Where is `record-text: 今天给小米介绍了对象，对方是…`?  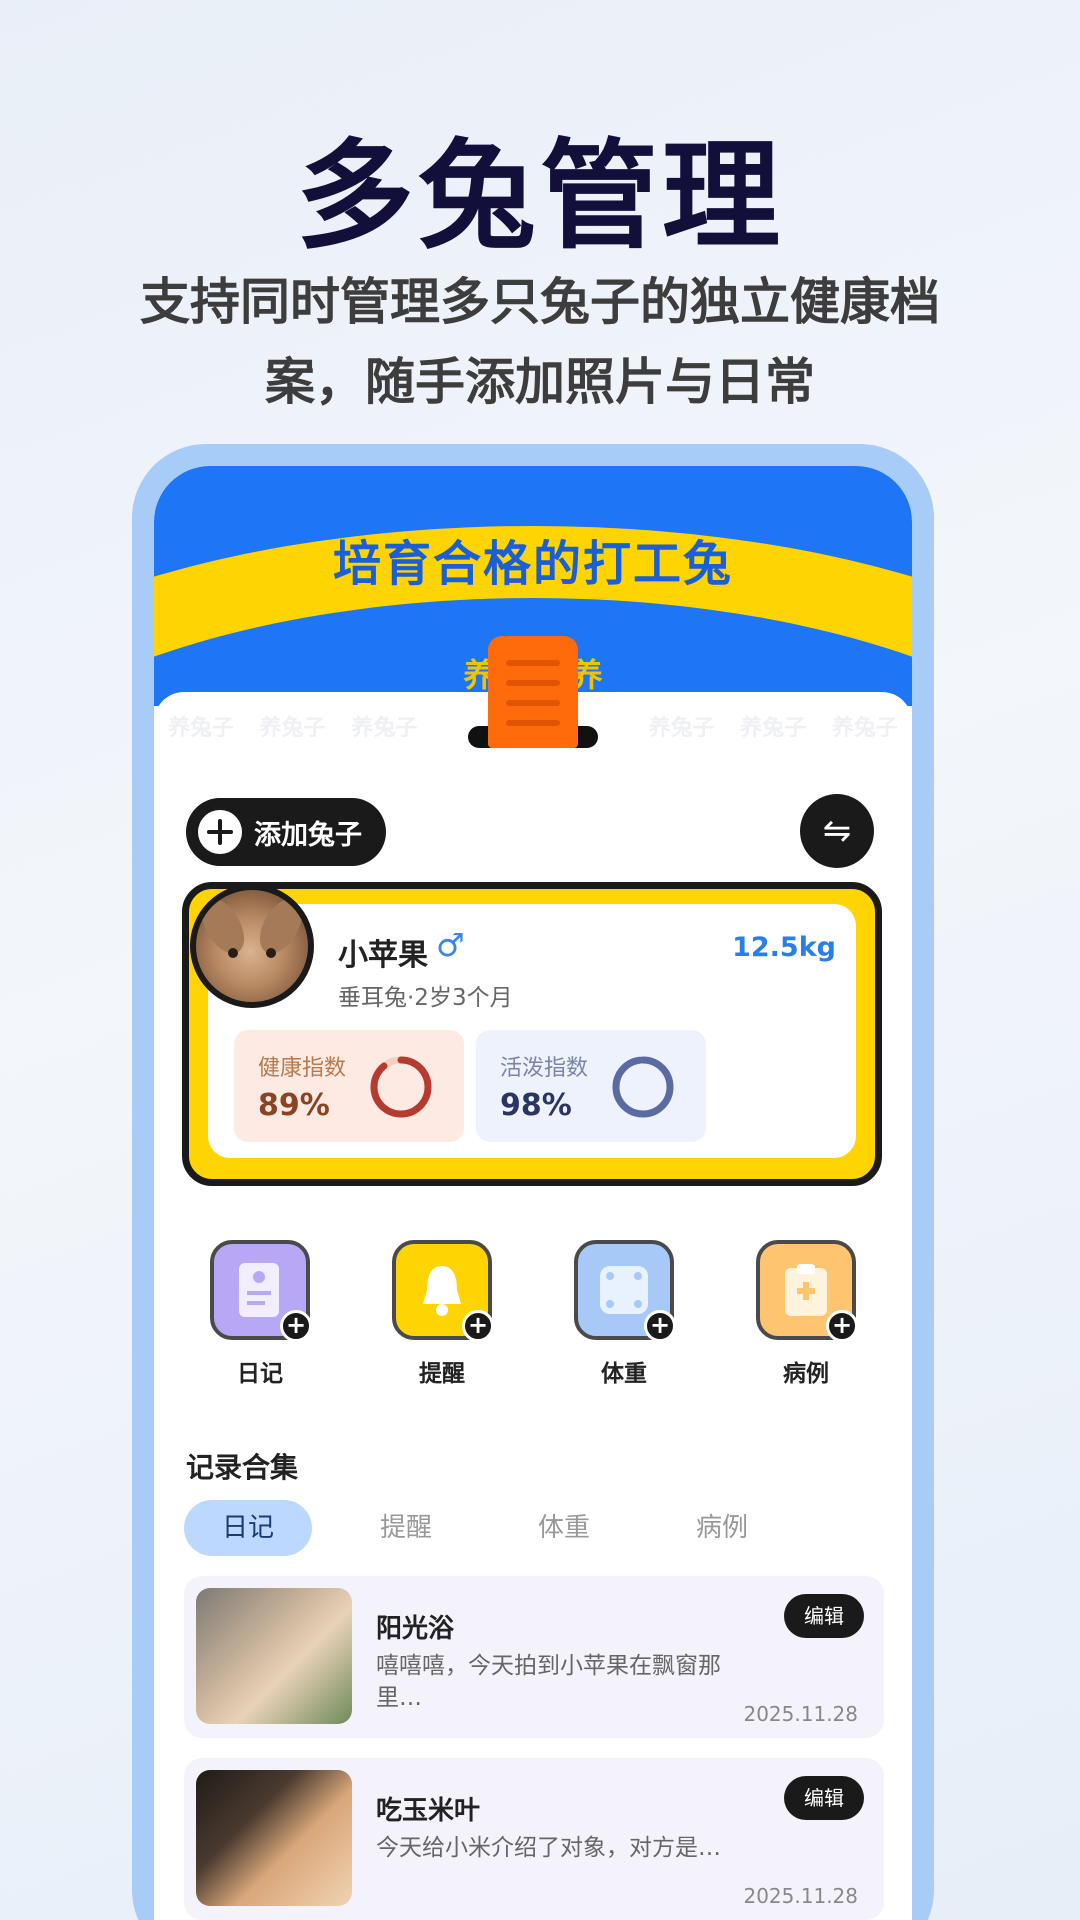 record-text: 今天给小米介绍了对象，对方是… is located at coordinates (548, 1848).